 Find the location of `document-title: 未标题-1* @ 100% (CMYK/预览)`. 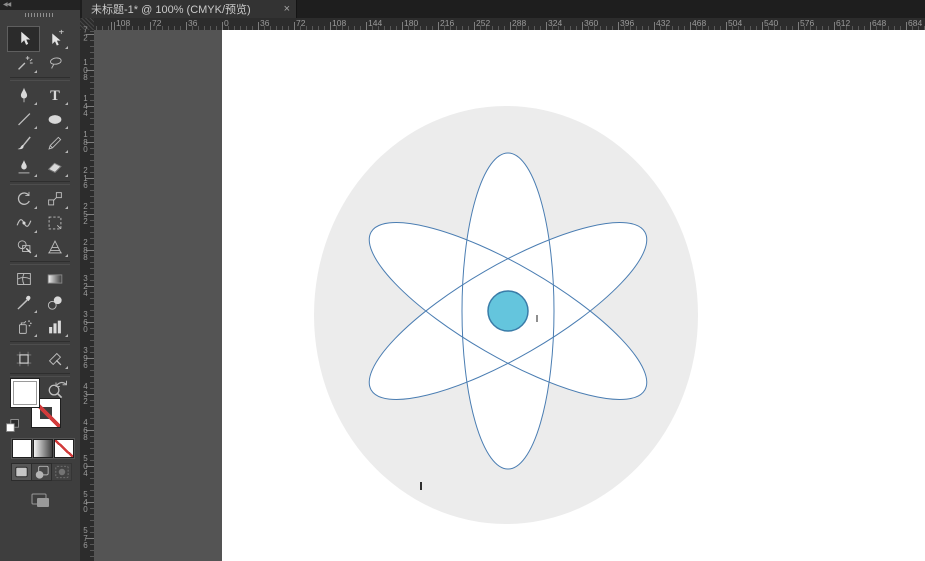

document-title: 未标题-1* @ 100% (CMYK/预览) is located at coordinates (171, 10).